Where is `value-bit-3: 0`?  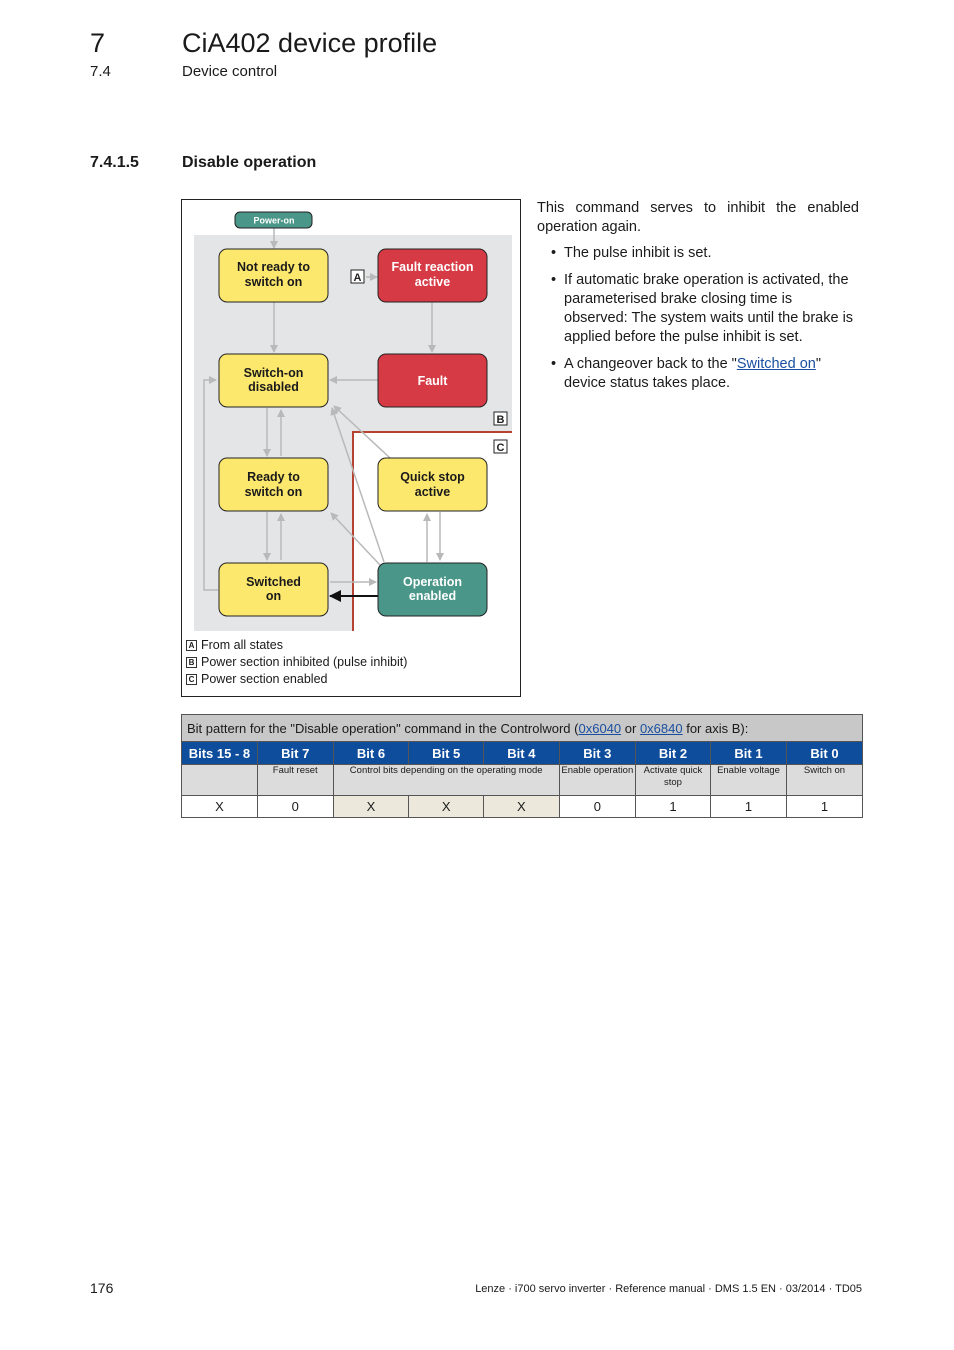 value-bit-3: 0 is located at coordinates (597, 806).